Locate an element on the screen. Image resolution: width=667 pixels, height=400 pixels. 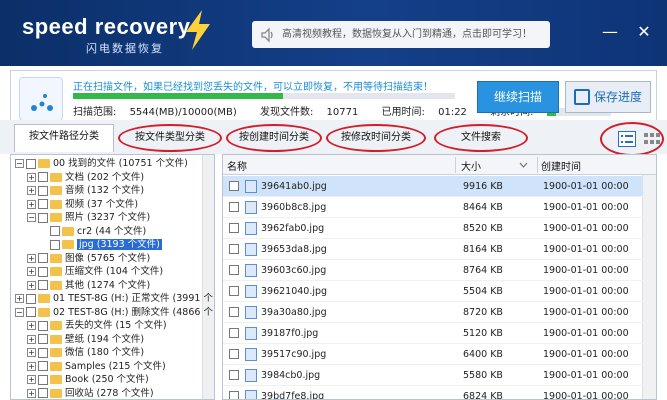
minimize-button: — is located at coordinates (610, 32).